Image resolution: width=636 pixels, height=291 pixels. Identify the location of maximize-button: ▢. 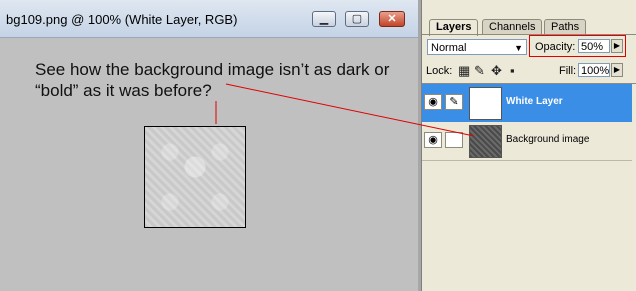
(357, 19).